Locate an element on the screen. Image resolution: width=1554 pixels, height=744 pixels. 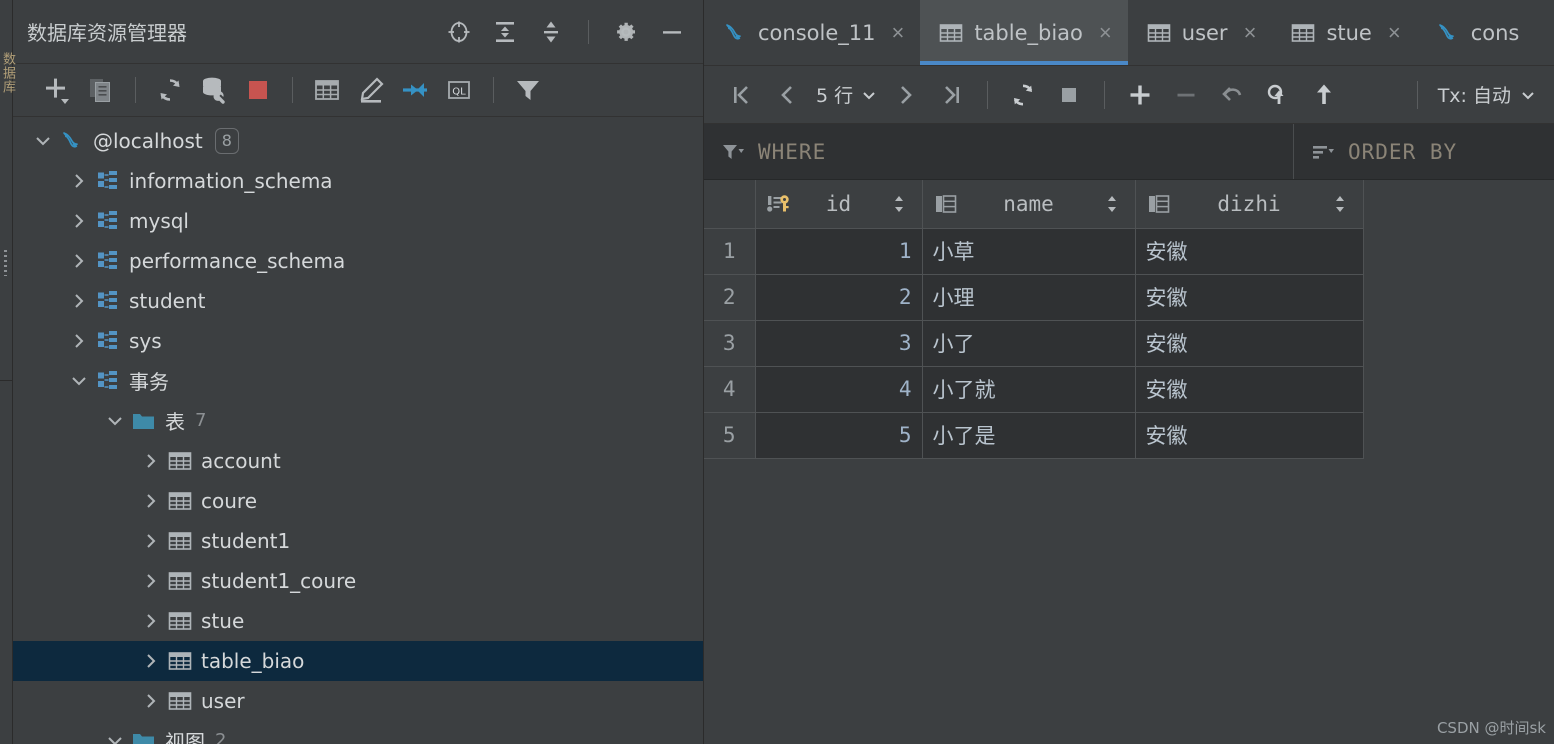
copy-icon is located at coordinates (101, 90).